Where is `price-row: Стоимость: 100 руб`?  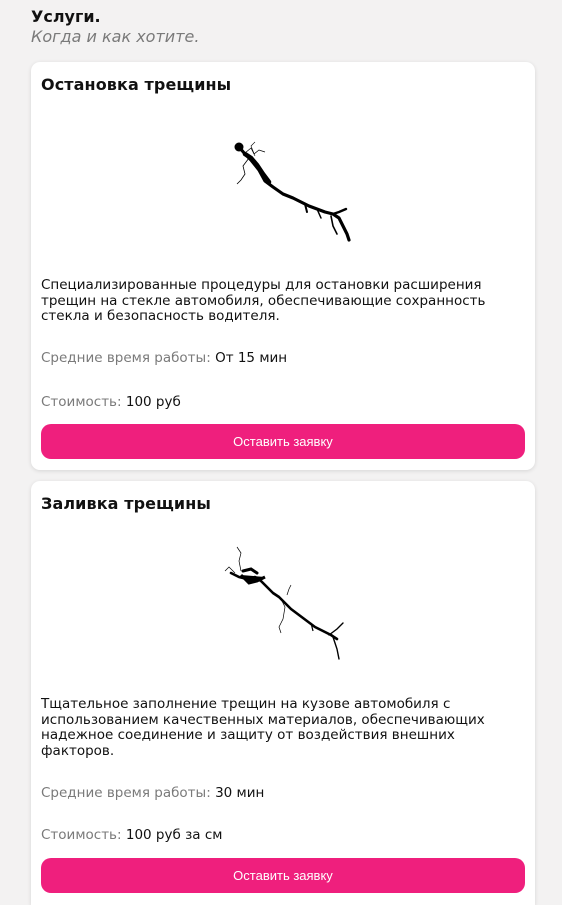
price-row: Стоимость: 100 руб is located at coordinates (111, 402).